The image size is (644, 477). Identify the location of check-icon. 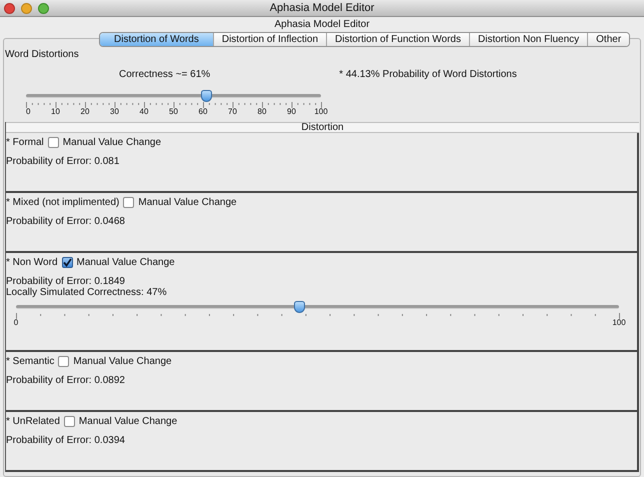
(67, 262).